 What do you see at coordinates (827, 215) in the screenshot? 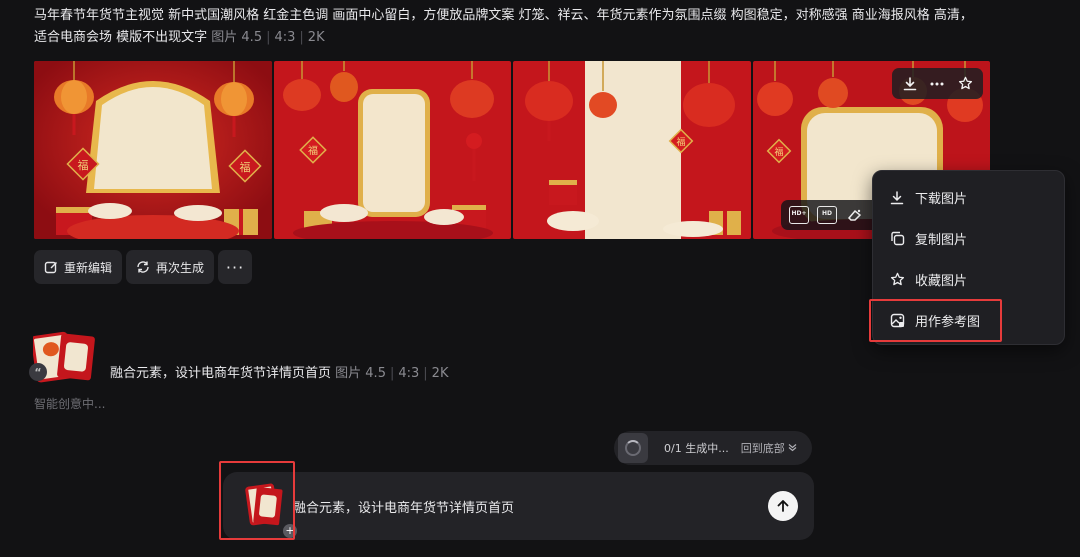
I see `upscale-hd-button: HD` at bounding box center [827, 215].